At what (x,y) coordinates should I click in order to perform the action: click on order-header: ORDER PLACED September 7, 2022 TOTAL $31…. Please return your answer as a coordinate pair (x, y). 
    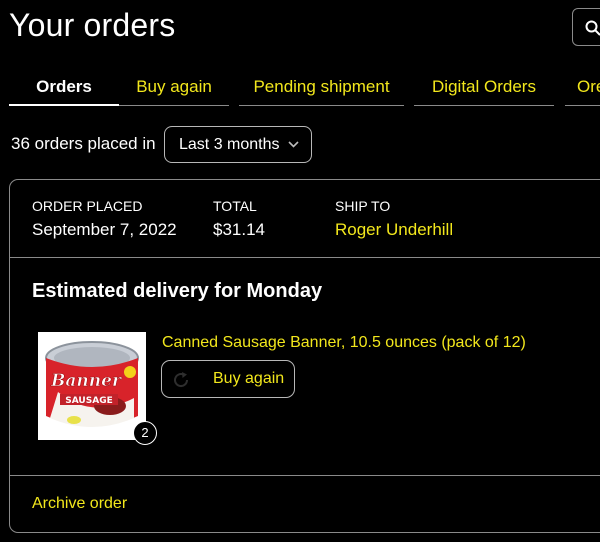
    Looking at the image, I should click on (305, 219).